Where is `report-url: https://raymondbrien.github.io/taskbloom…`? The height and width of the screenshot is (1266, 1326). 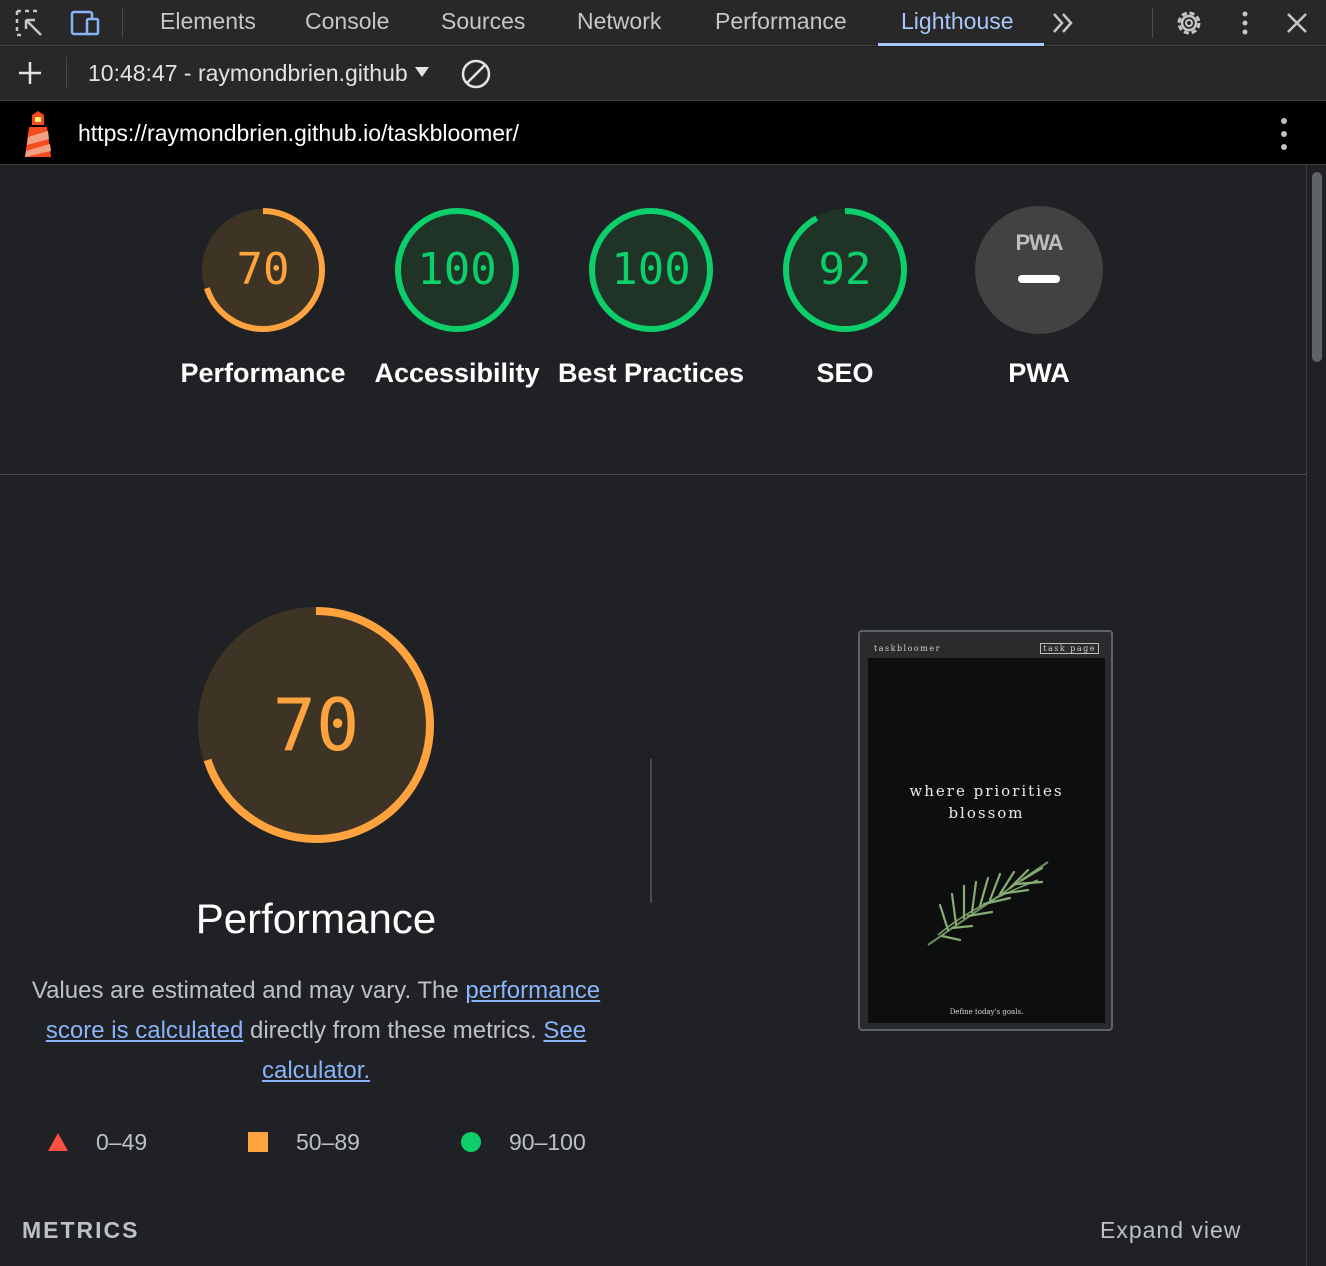 report-url: https://raymondbrien.github.io/taskbloom… is located at coordinates (298, 133).